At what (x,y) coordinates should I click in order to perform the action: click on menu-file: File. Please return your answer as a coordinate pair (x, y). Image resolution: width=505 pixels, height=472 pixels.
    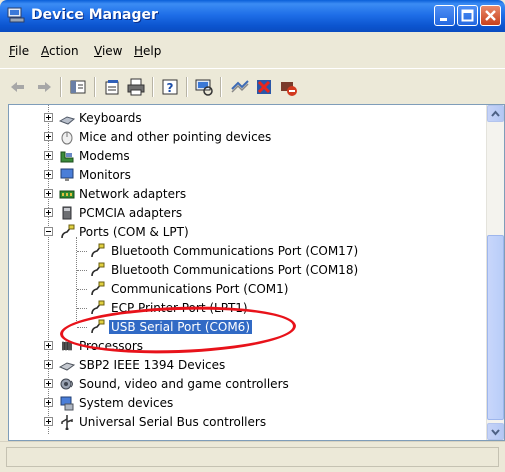
    Looking at the image, I should click on (19, 51).